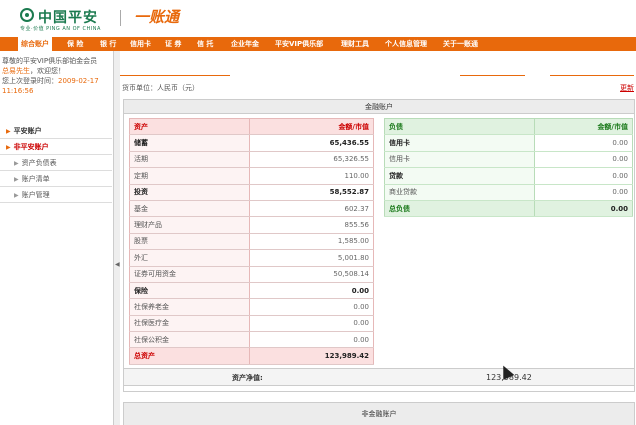  What do you see at coordinates (245, 44) in the screenshot?
I see `nav-item-annuity: 企业年金` at bounding box center [245, 44].